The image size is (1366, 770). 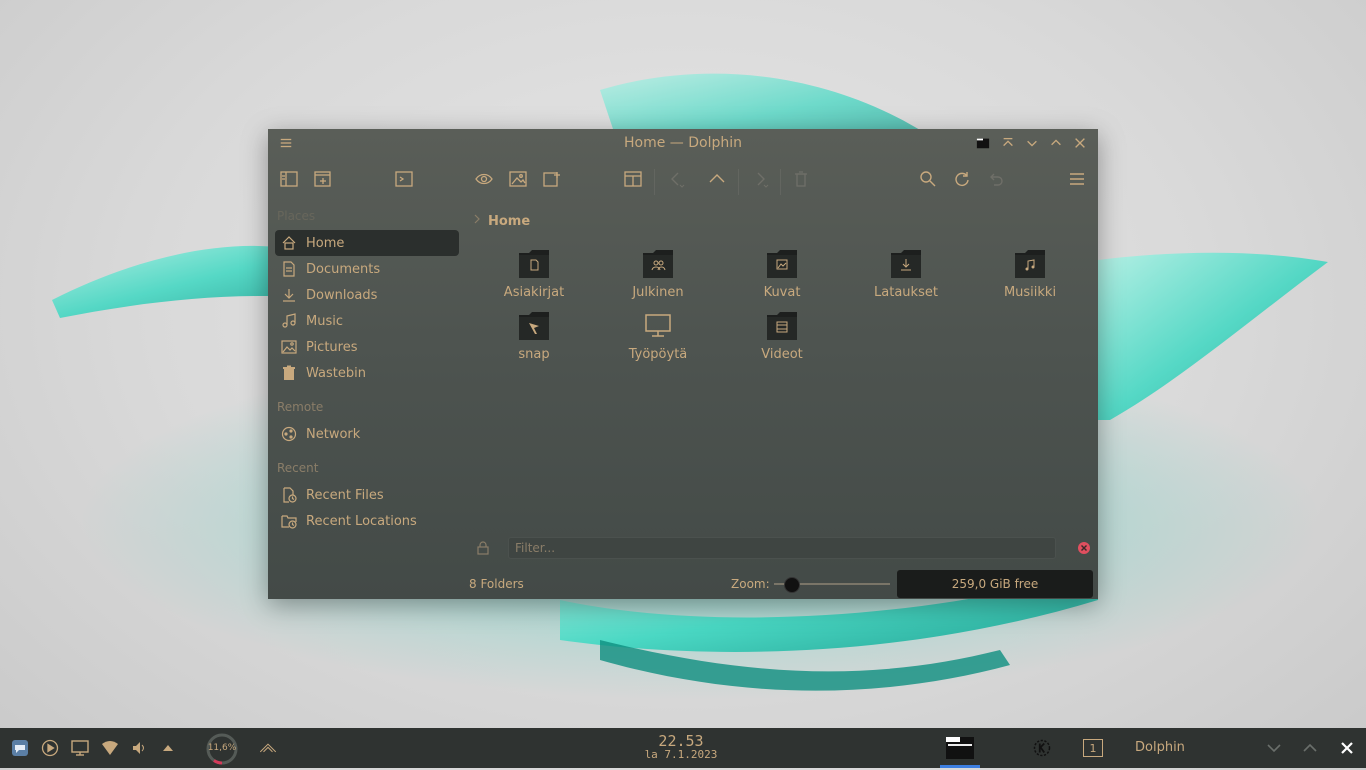 I want to click on title-bar: Home — Dolphin, so click(x=683, y=143).